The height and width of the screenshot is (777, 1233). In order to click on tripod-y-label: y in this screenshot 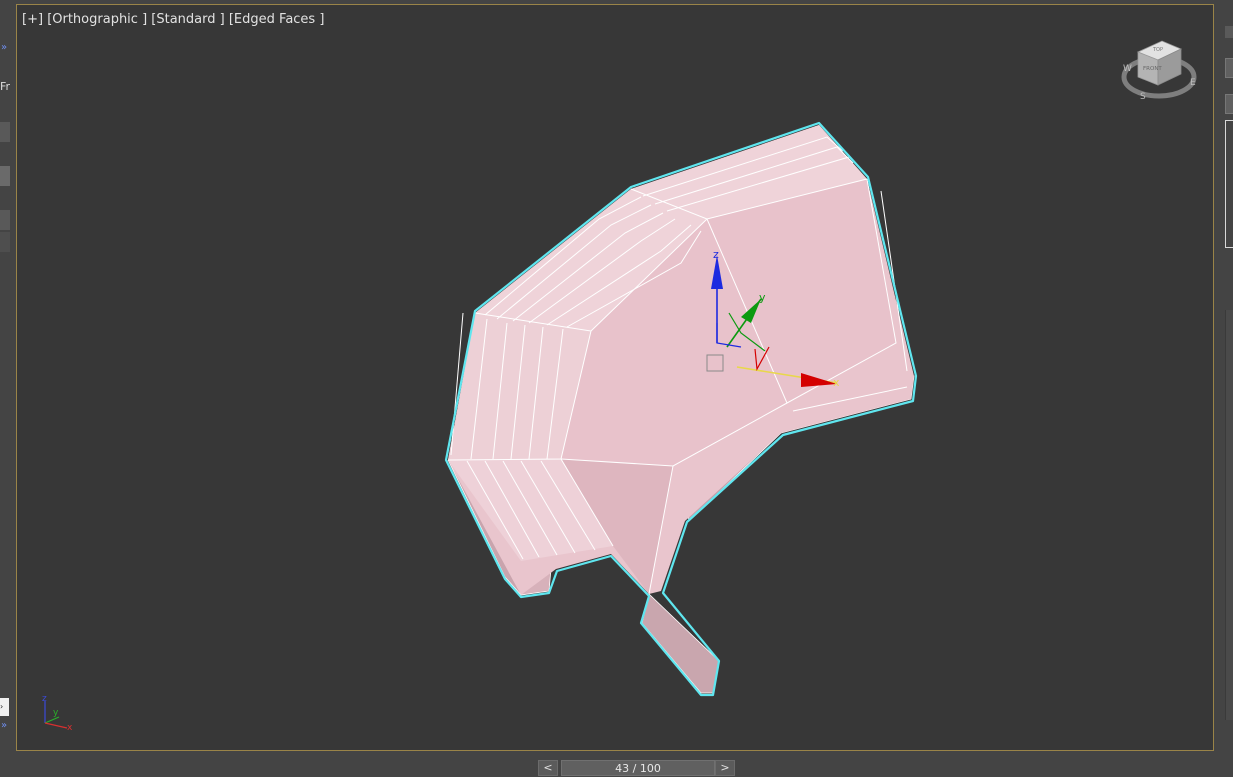, I will do `click(56, 713)`.